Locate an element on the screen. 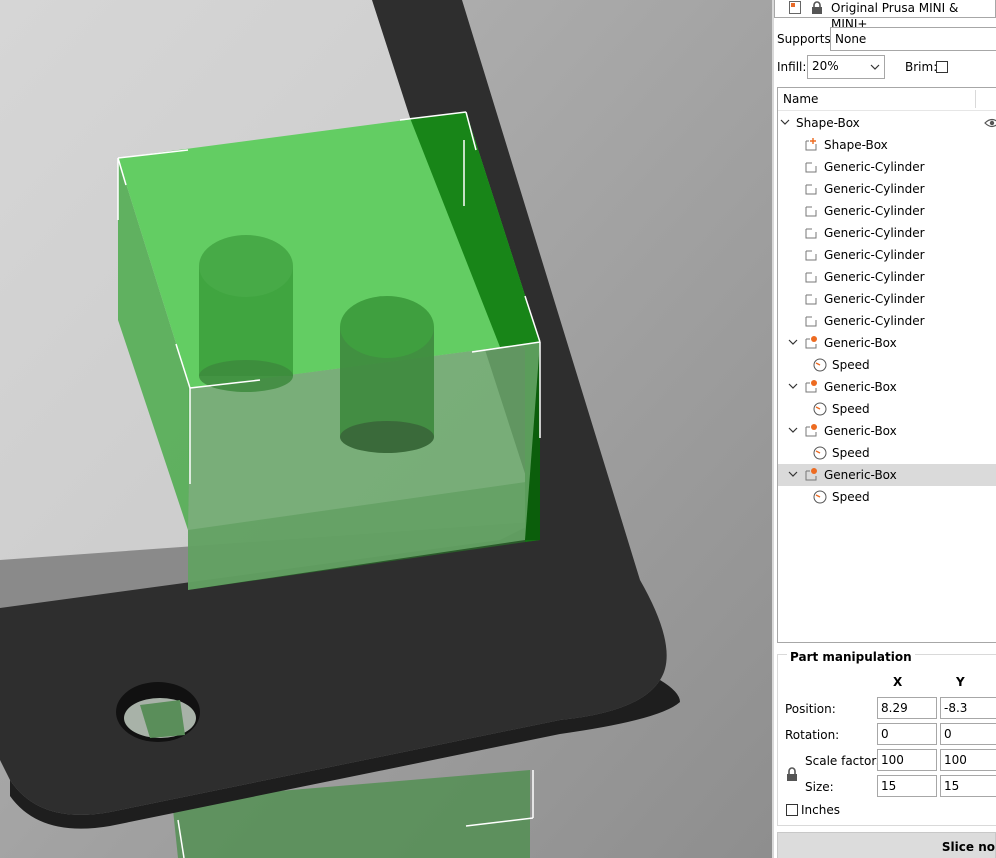 The width and height of the screenshot is (996, 858). size-label: Size: is located at coordinates (819, 787).